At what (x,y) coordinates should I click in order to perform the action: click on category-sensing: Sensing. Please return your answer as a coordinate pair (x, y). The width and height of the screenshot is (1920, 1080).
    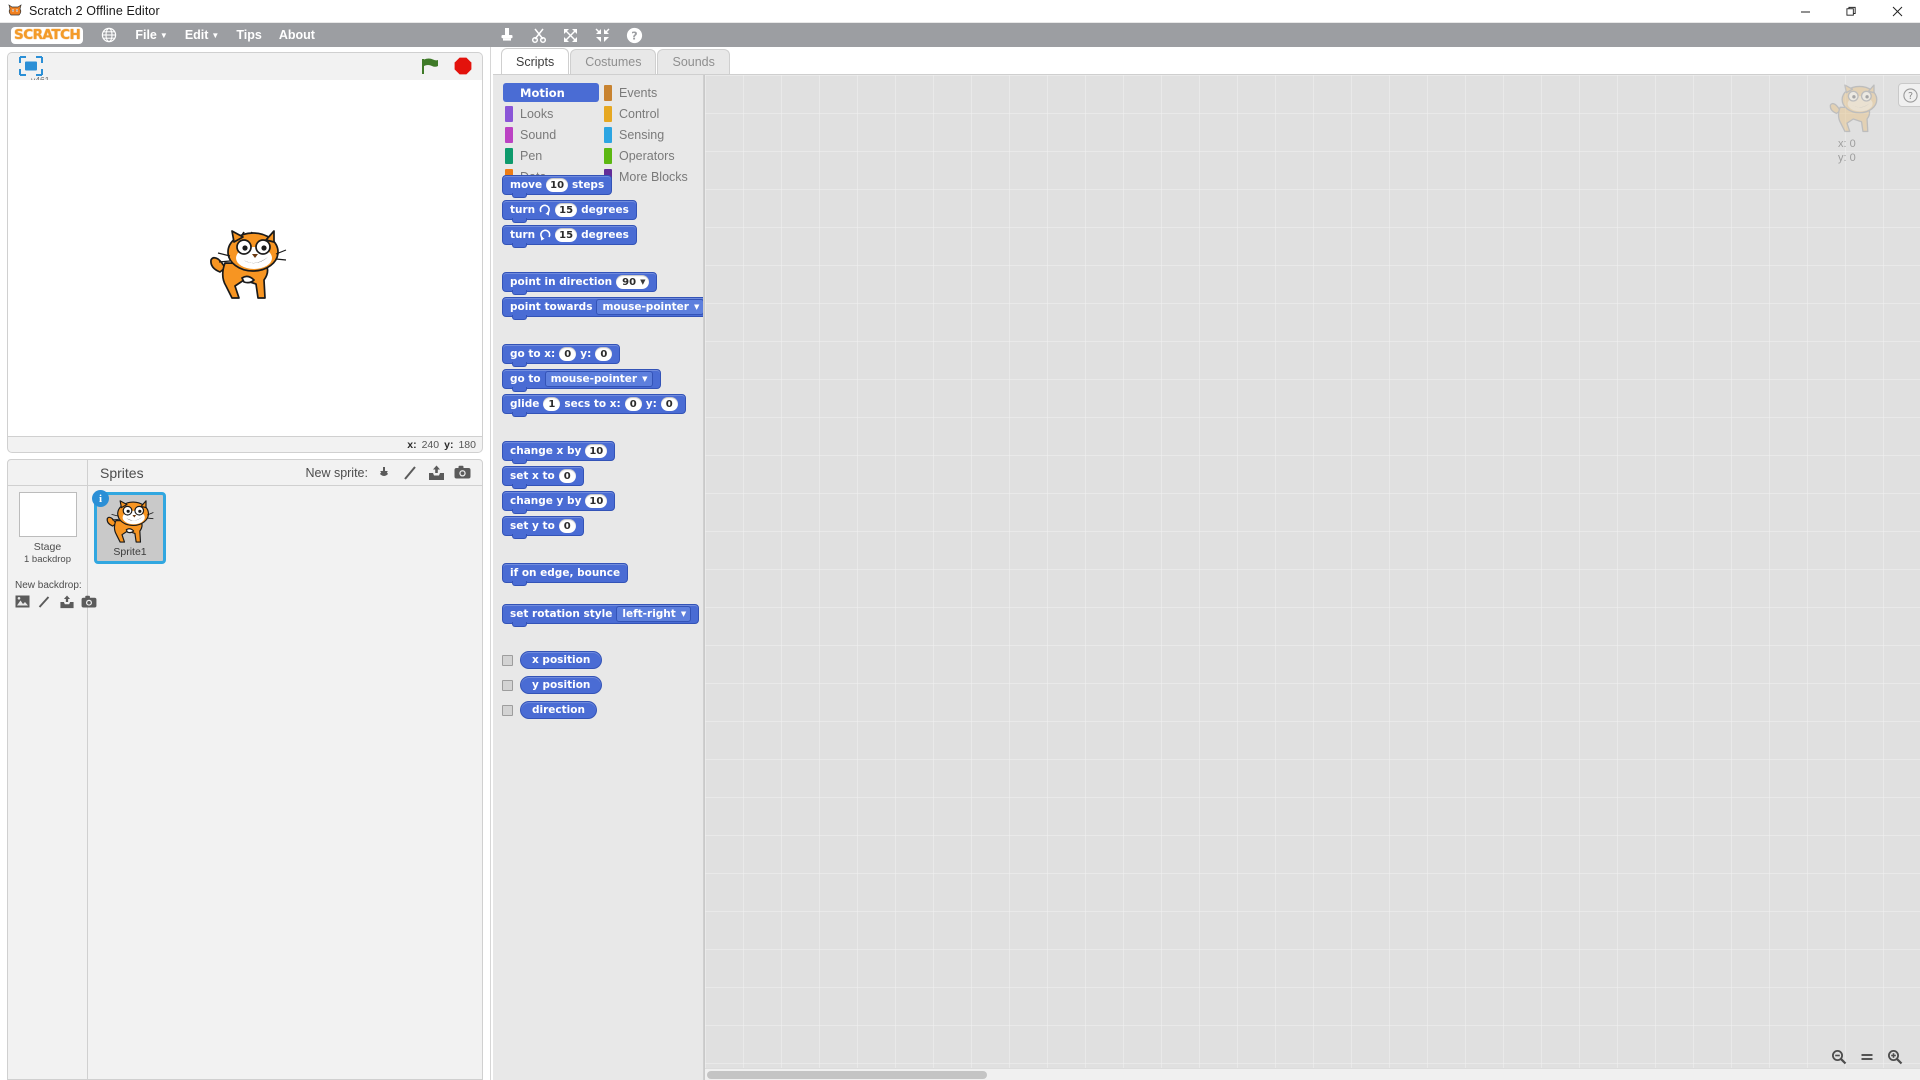
    Looking at the image, I should click on (650, 134).